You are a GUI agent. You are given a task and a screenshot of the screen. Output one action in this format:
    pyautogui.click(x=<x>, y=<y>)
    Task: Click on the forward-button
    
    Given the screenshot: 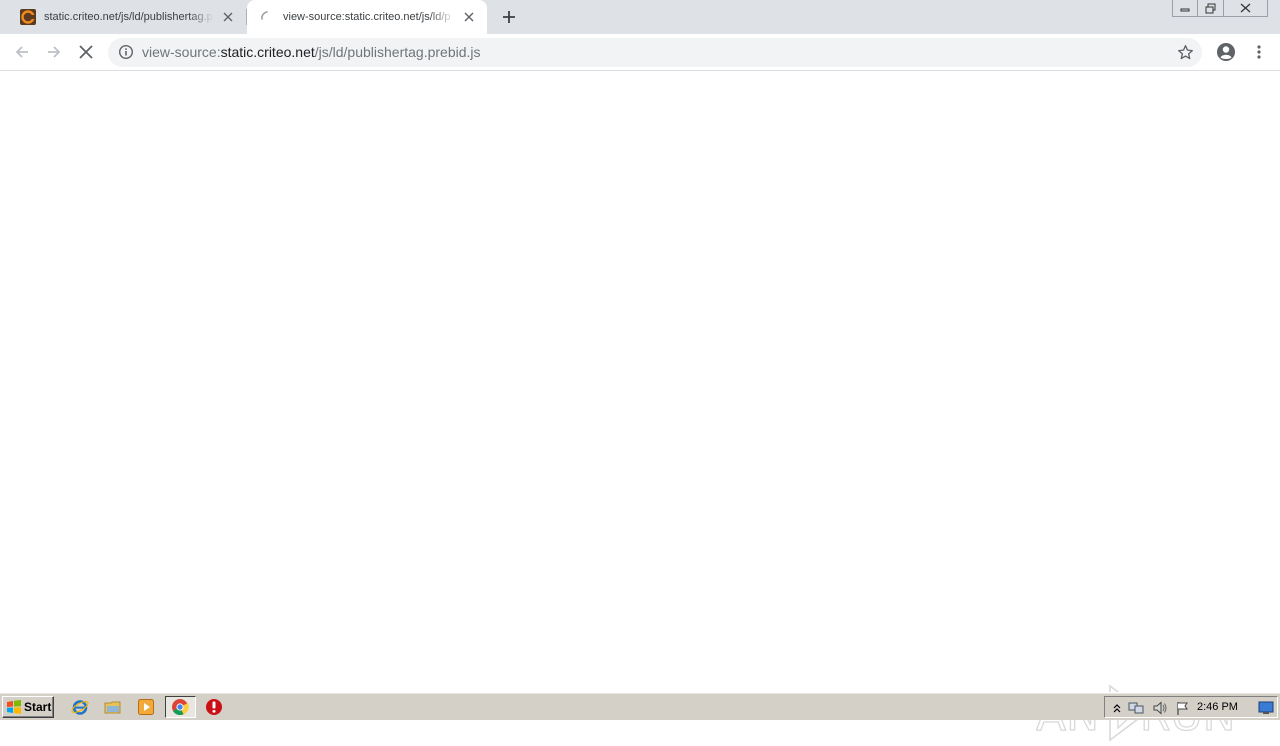 What is the action you would take?
    pyautogui.click(x=54, y=52)
    